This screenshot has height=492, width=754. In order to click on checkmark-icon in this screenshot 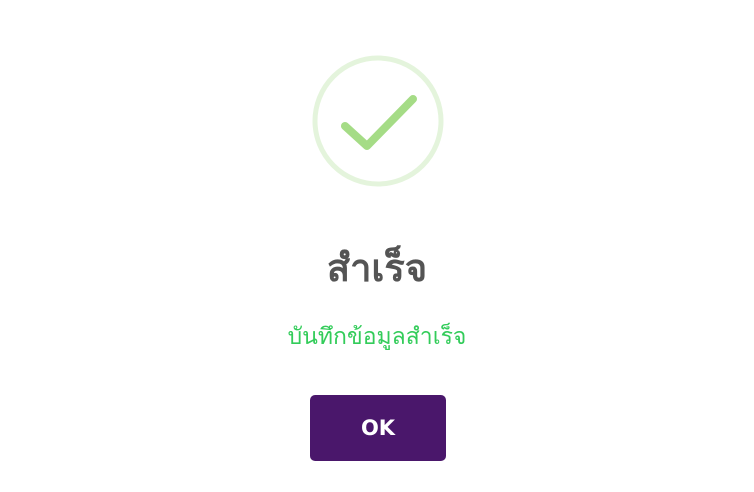, I will do `click(379, 122)`.